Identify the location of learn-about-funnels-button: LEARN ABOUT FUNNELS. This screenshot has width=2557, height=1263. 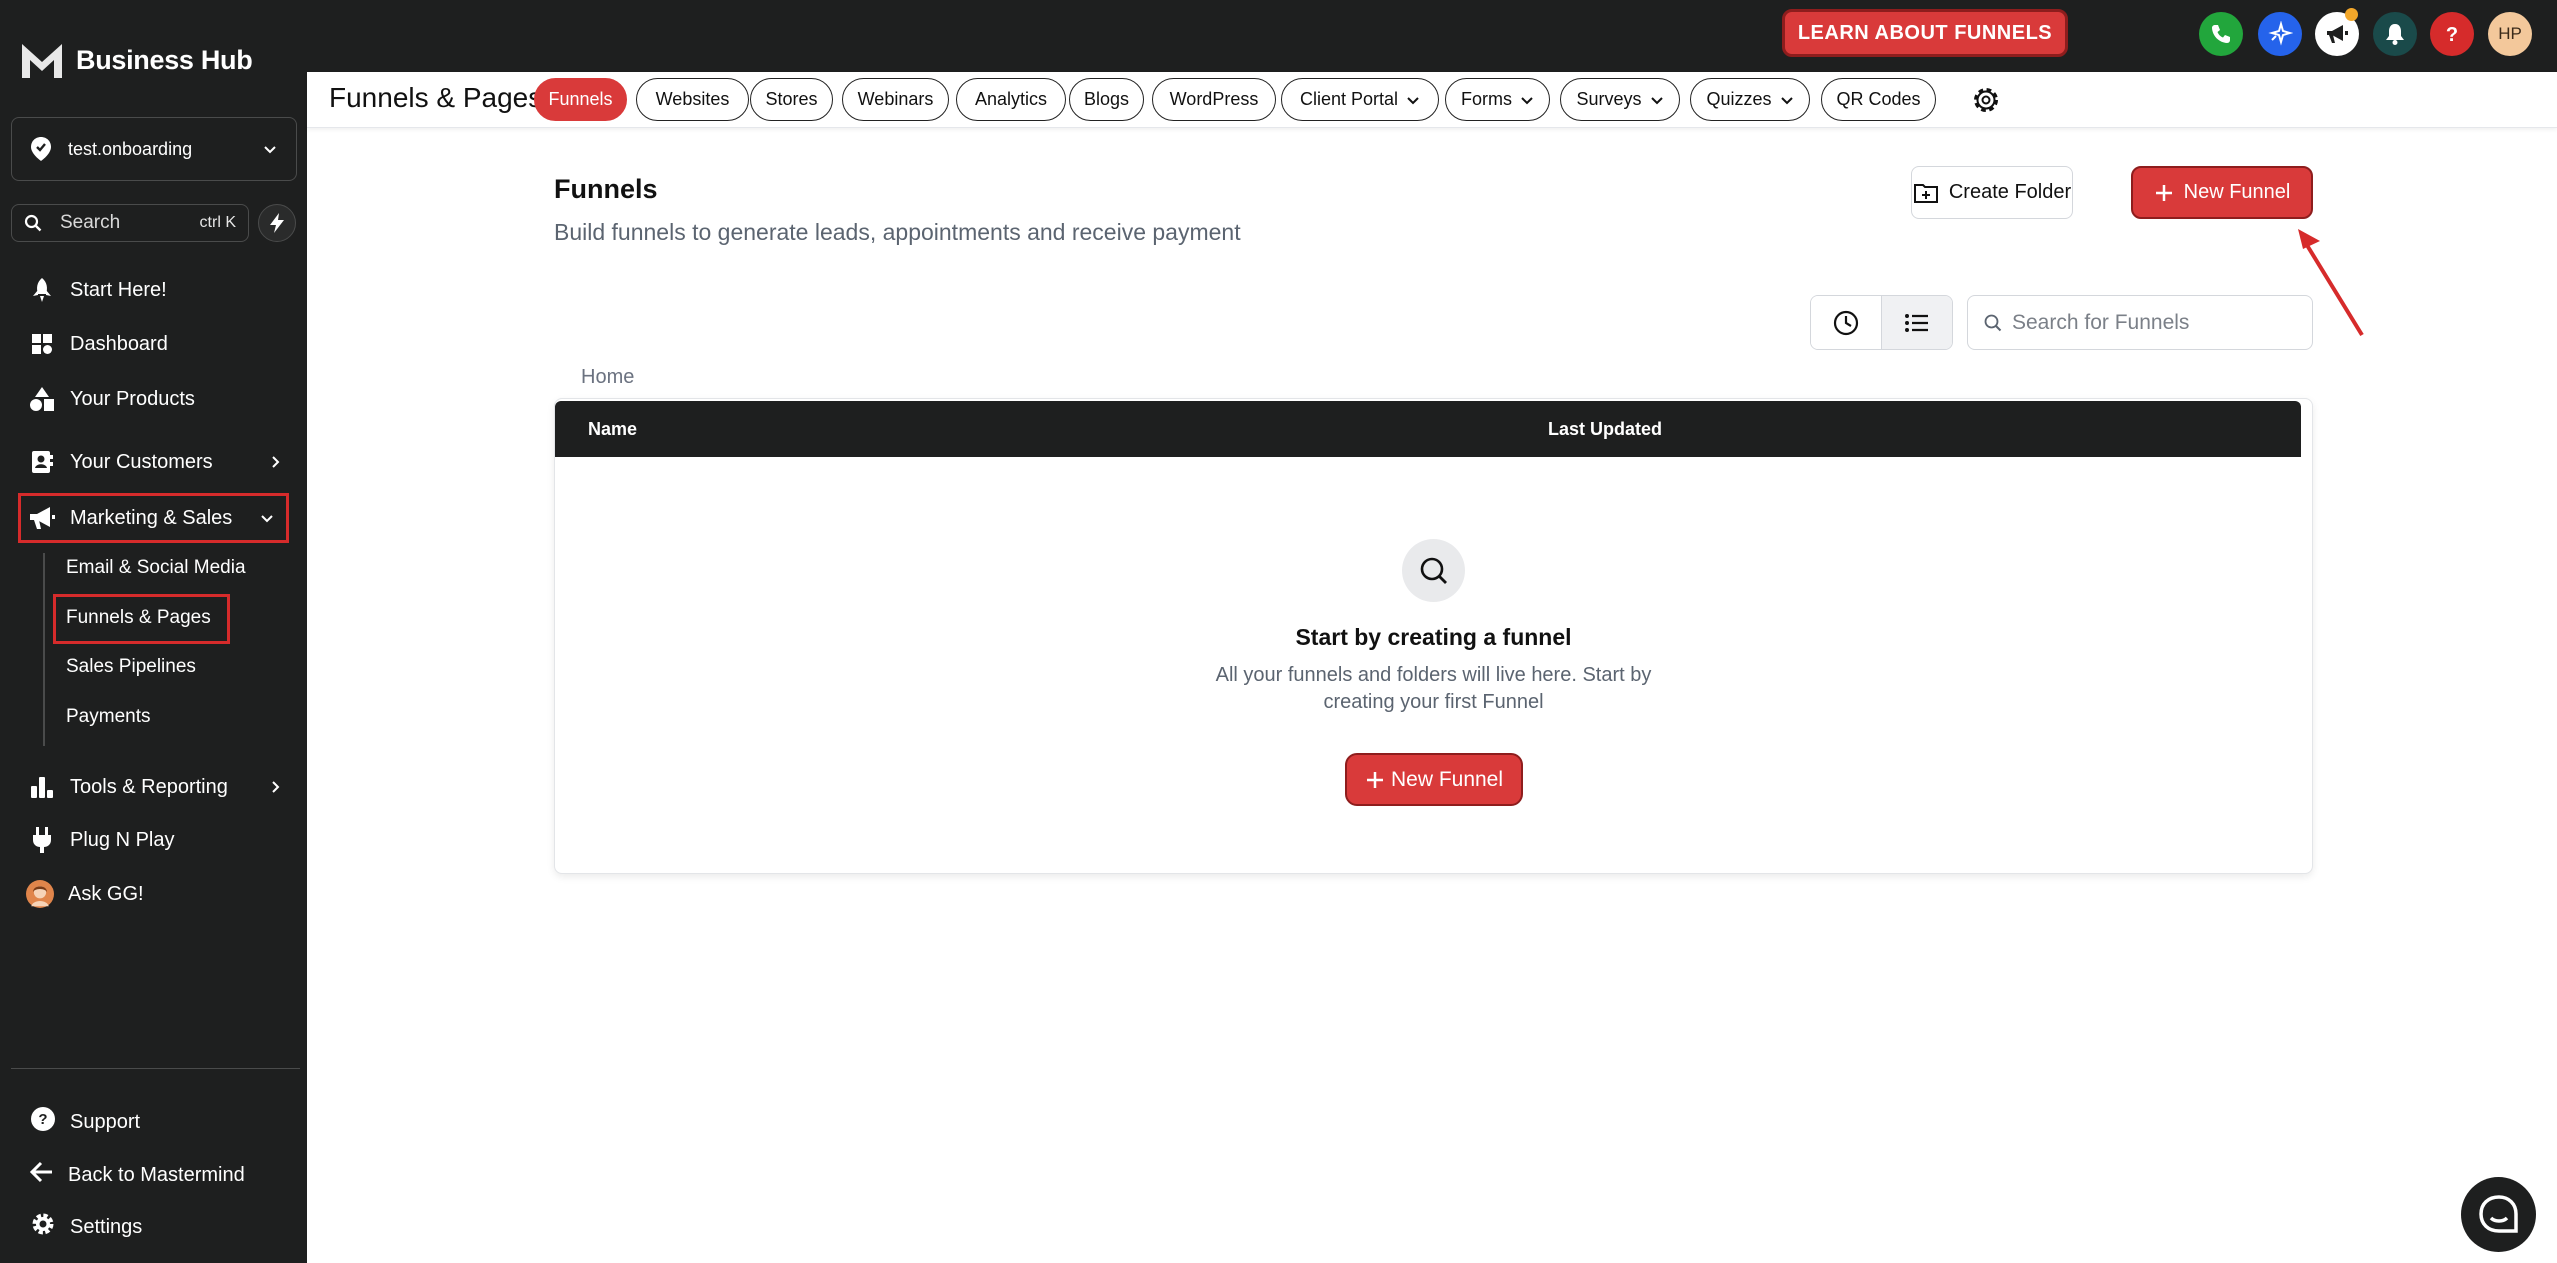
(1925, 33).